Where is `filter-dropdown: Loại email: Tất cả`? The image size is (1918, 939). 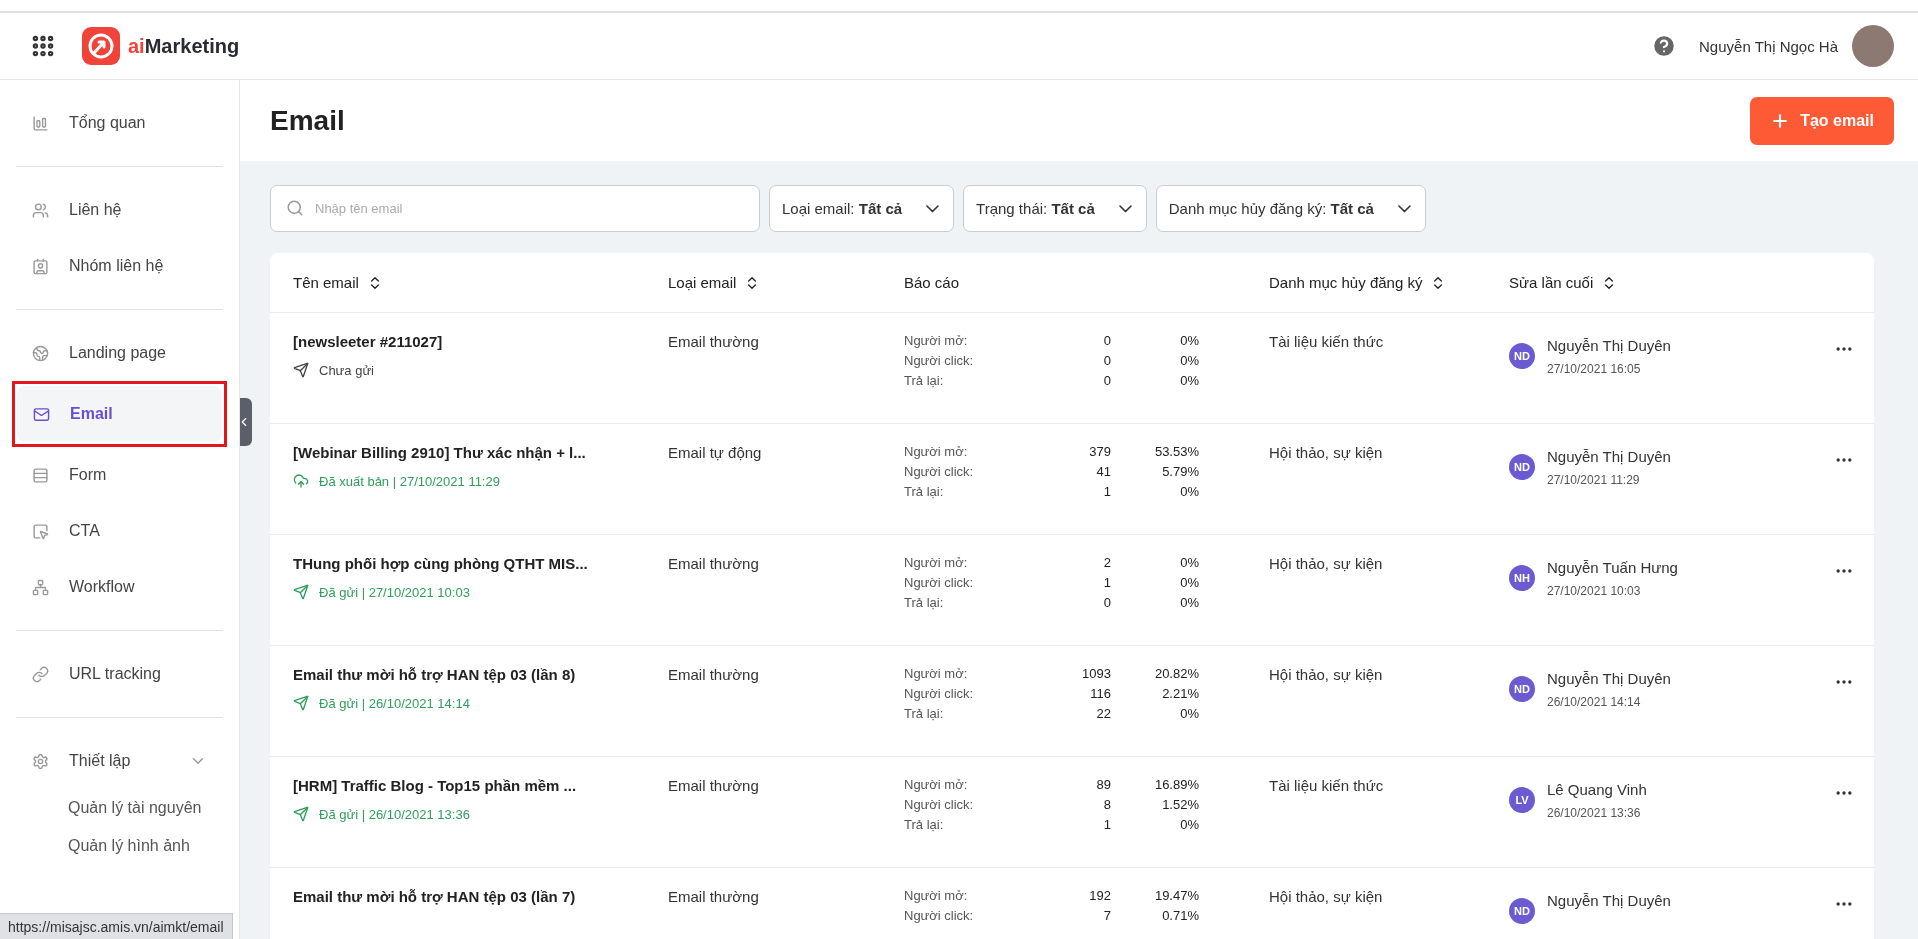
filter-dropdown: Loại email: Tất cả is located at coordinates (862, 208).